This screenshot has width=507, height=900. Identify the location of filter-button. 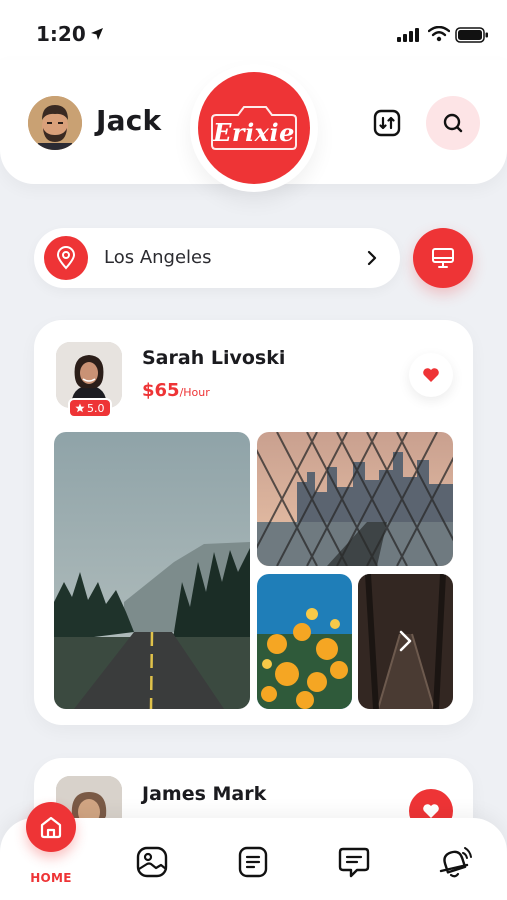
(387, 123).